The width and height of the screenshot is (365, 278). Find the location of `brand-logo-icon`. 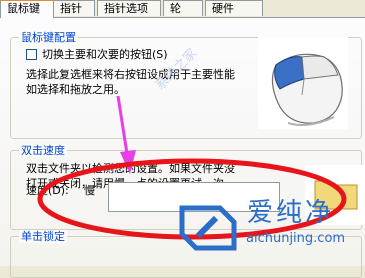

brand-logo-icon is located at coordinates (208, 228).